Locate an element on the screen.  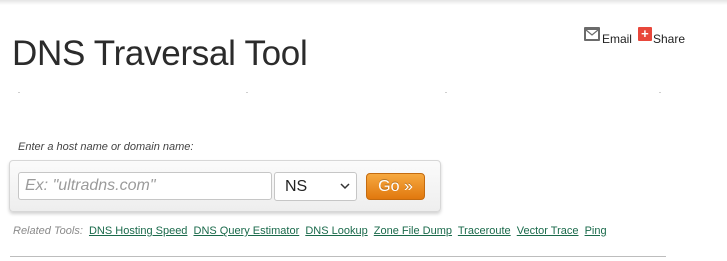
email-label: Email is located at coordinates (616, 39).